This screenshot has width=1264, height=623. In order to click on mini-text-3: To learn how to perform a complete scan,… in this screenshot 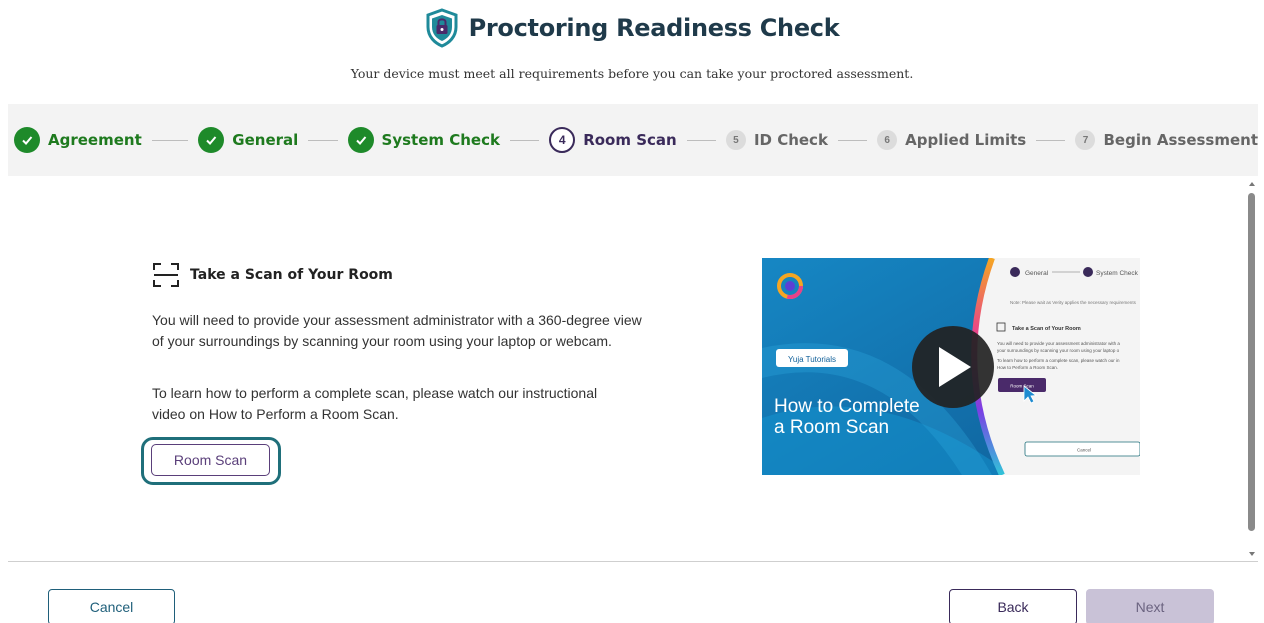, I will do `click(1058, 360)`.